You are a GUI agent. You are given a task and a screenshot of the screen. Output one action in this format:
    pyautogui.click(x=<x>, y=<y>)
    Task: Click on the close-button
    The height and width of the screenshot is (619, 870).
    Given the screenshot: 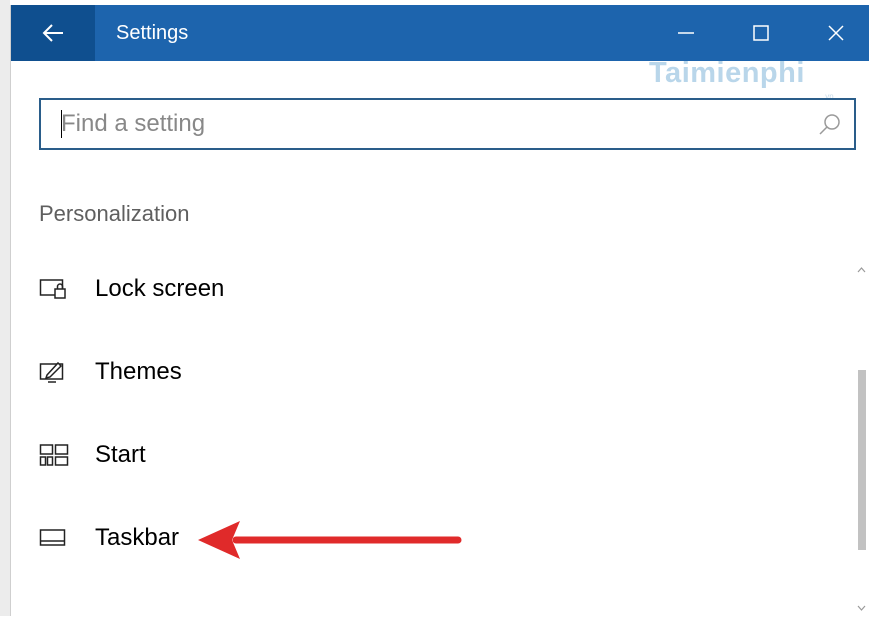 What is the action you would take?
    pyautogui.click(x=835, y=33)
    